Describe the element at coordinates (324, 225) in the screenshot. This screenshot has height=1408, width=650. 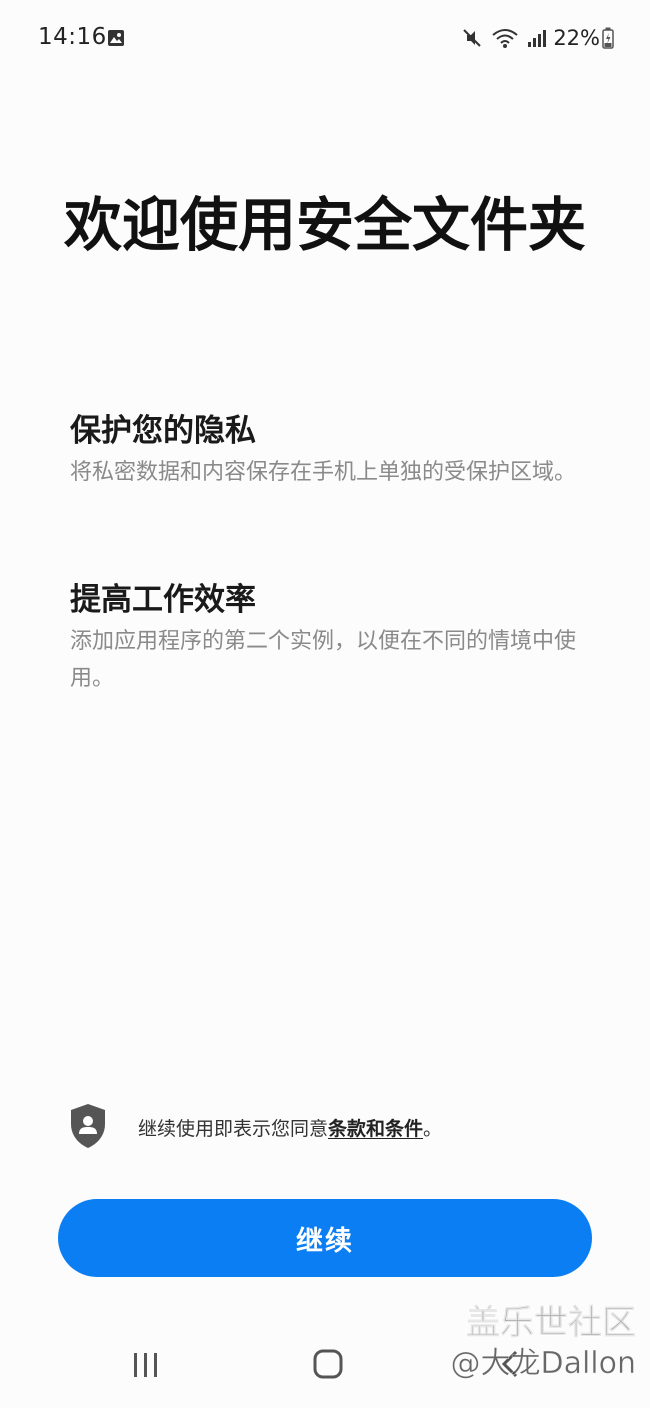
I see `page-title: 欢迎使用安全文件夹` at that location.